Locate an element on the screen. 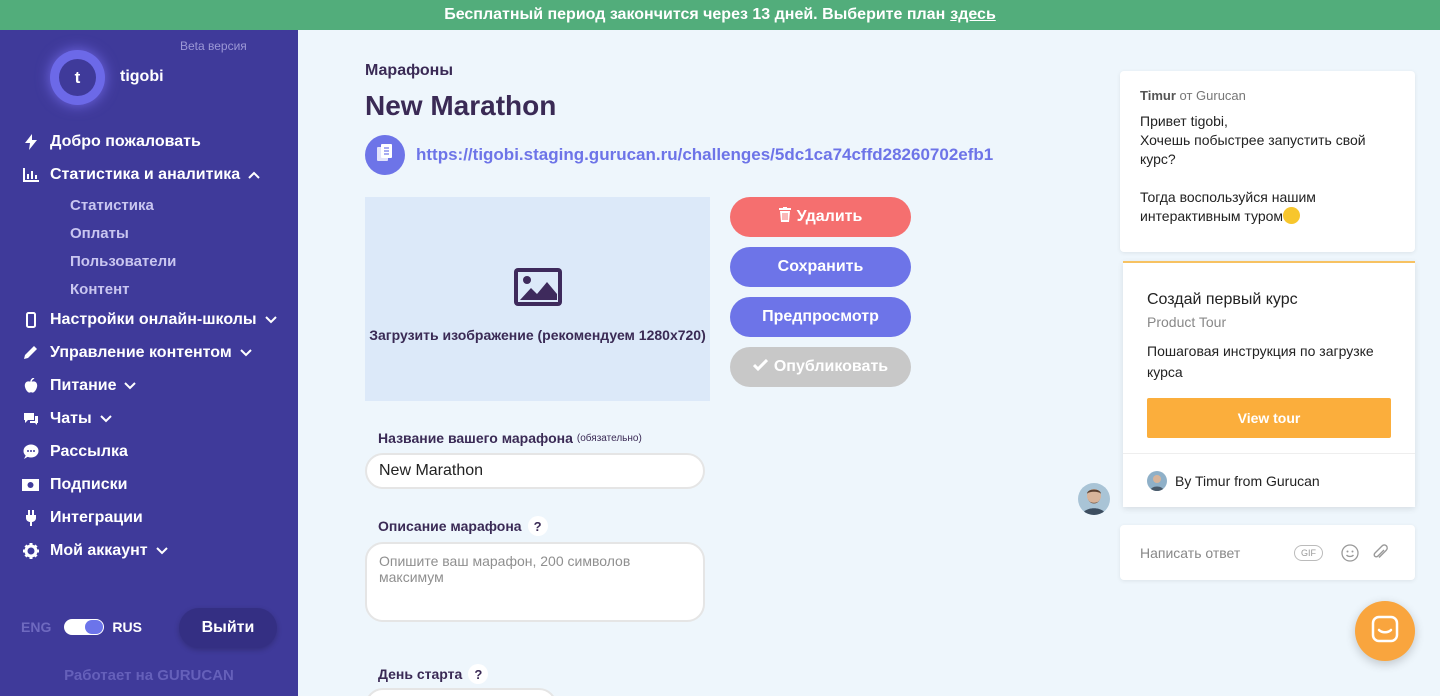 Image resolution: width=1440 pixels, height=696 pixels. sidebar-item-account: Мой аккаунт is located at coordinates (149, 550).